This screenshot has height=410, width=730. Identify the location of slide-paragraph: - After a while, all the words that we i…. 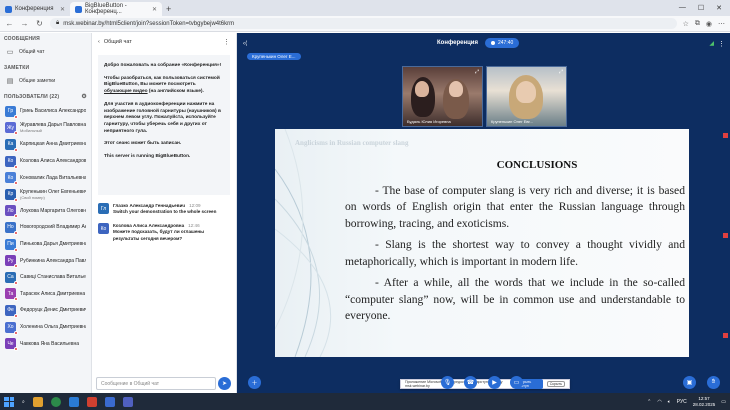
(515, 299).